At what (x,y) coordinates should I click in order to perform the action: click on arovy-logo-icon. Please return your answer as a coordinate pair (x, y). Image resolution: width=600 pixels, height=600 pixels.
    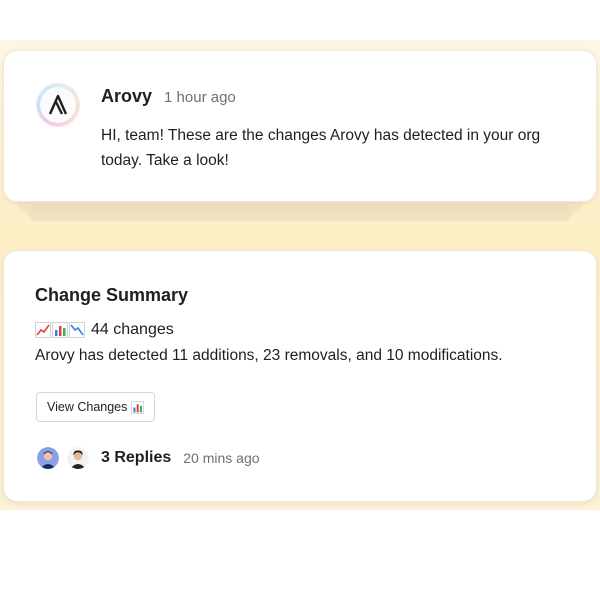
    Looking at the image, I should click on (58, 104).